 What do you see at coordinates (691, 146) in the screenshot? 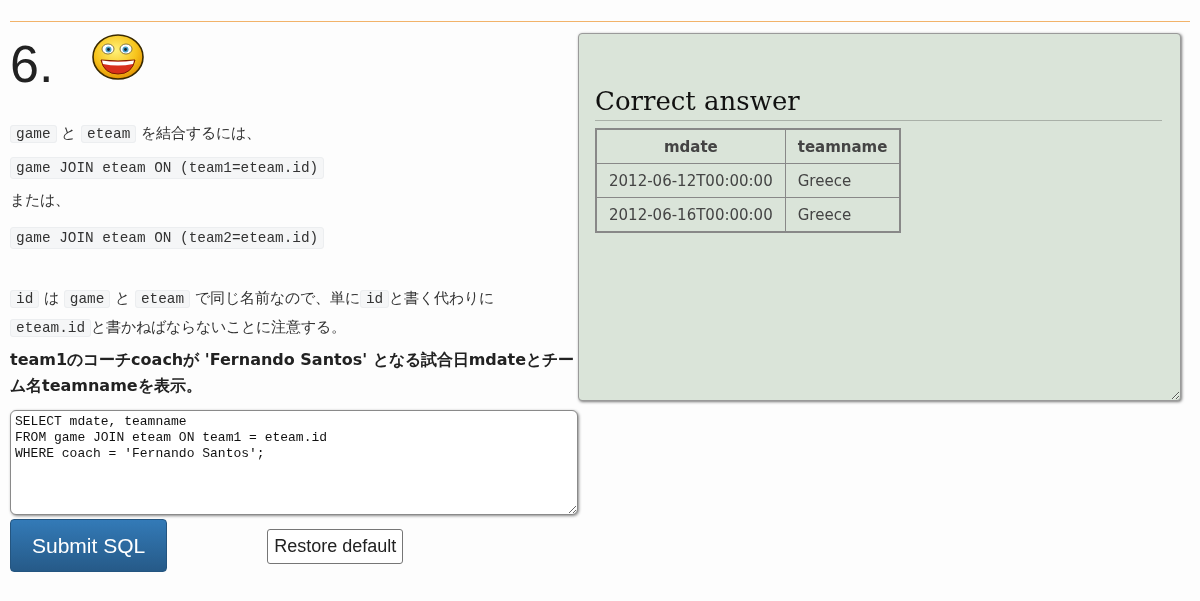
I see `column-header: mdate` at bounding box center [691, 146].